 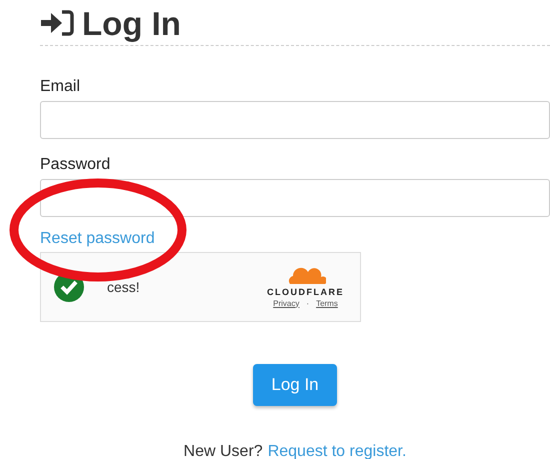 I want to click on field-label: Email, so click(x=60, y=87).